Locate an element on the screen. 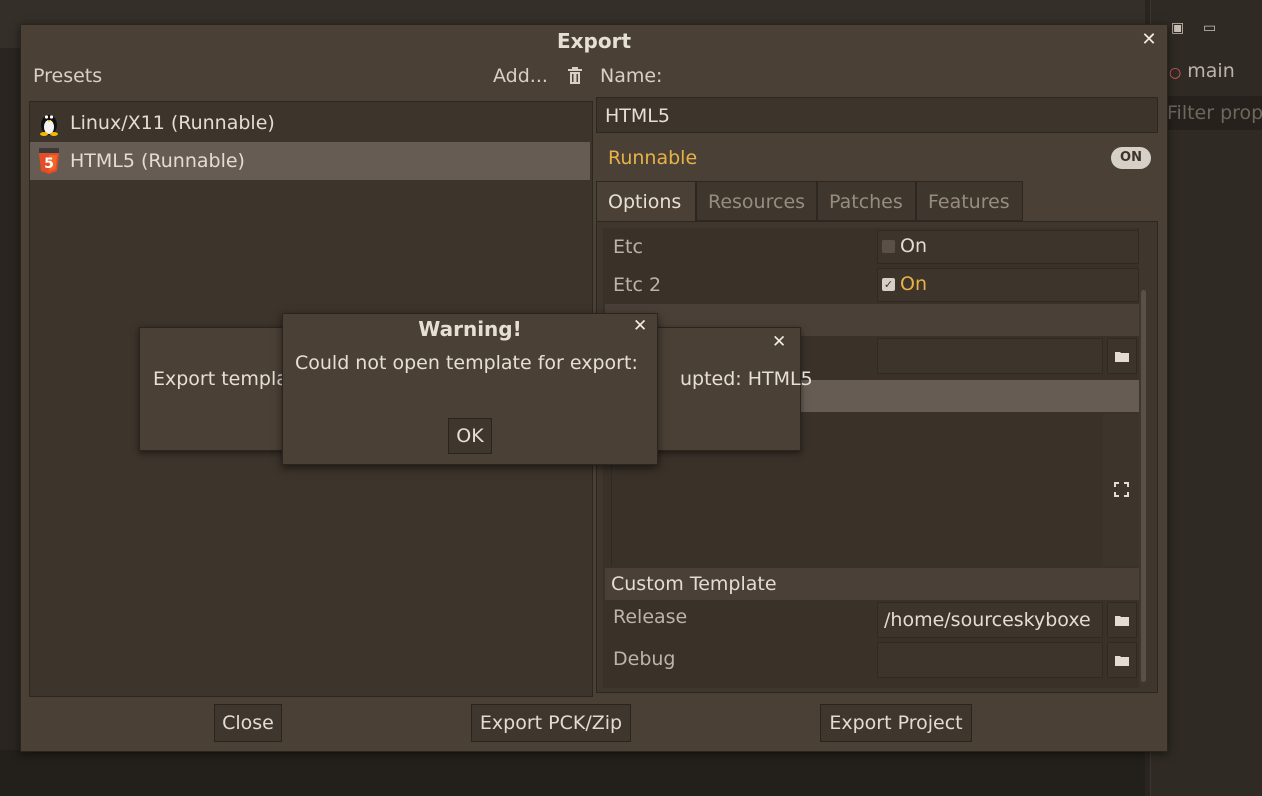 The image size is (1262, 796). release-folder-button is located at coordinates (1122, 620).